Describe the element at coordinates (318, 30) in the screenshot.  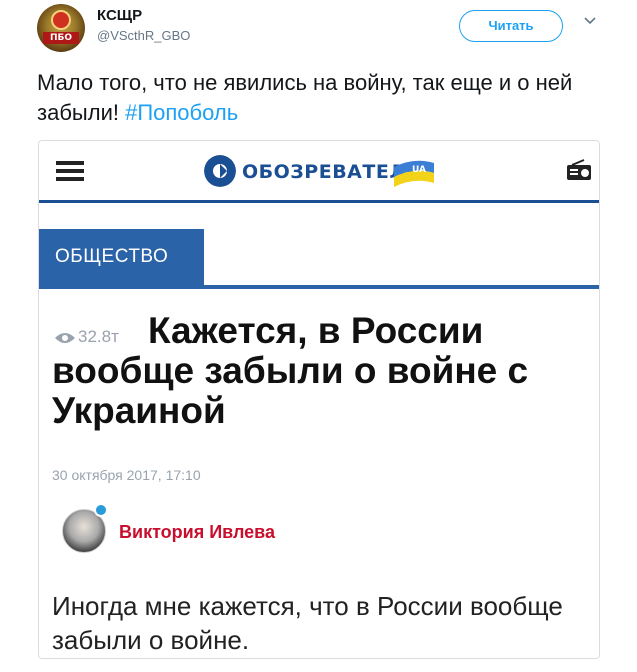
I see `tweet-header: ПБО КСЩР @VScthR_GBO Читать` at that location.